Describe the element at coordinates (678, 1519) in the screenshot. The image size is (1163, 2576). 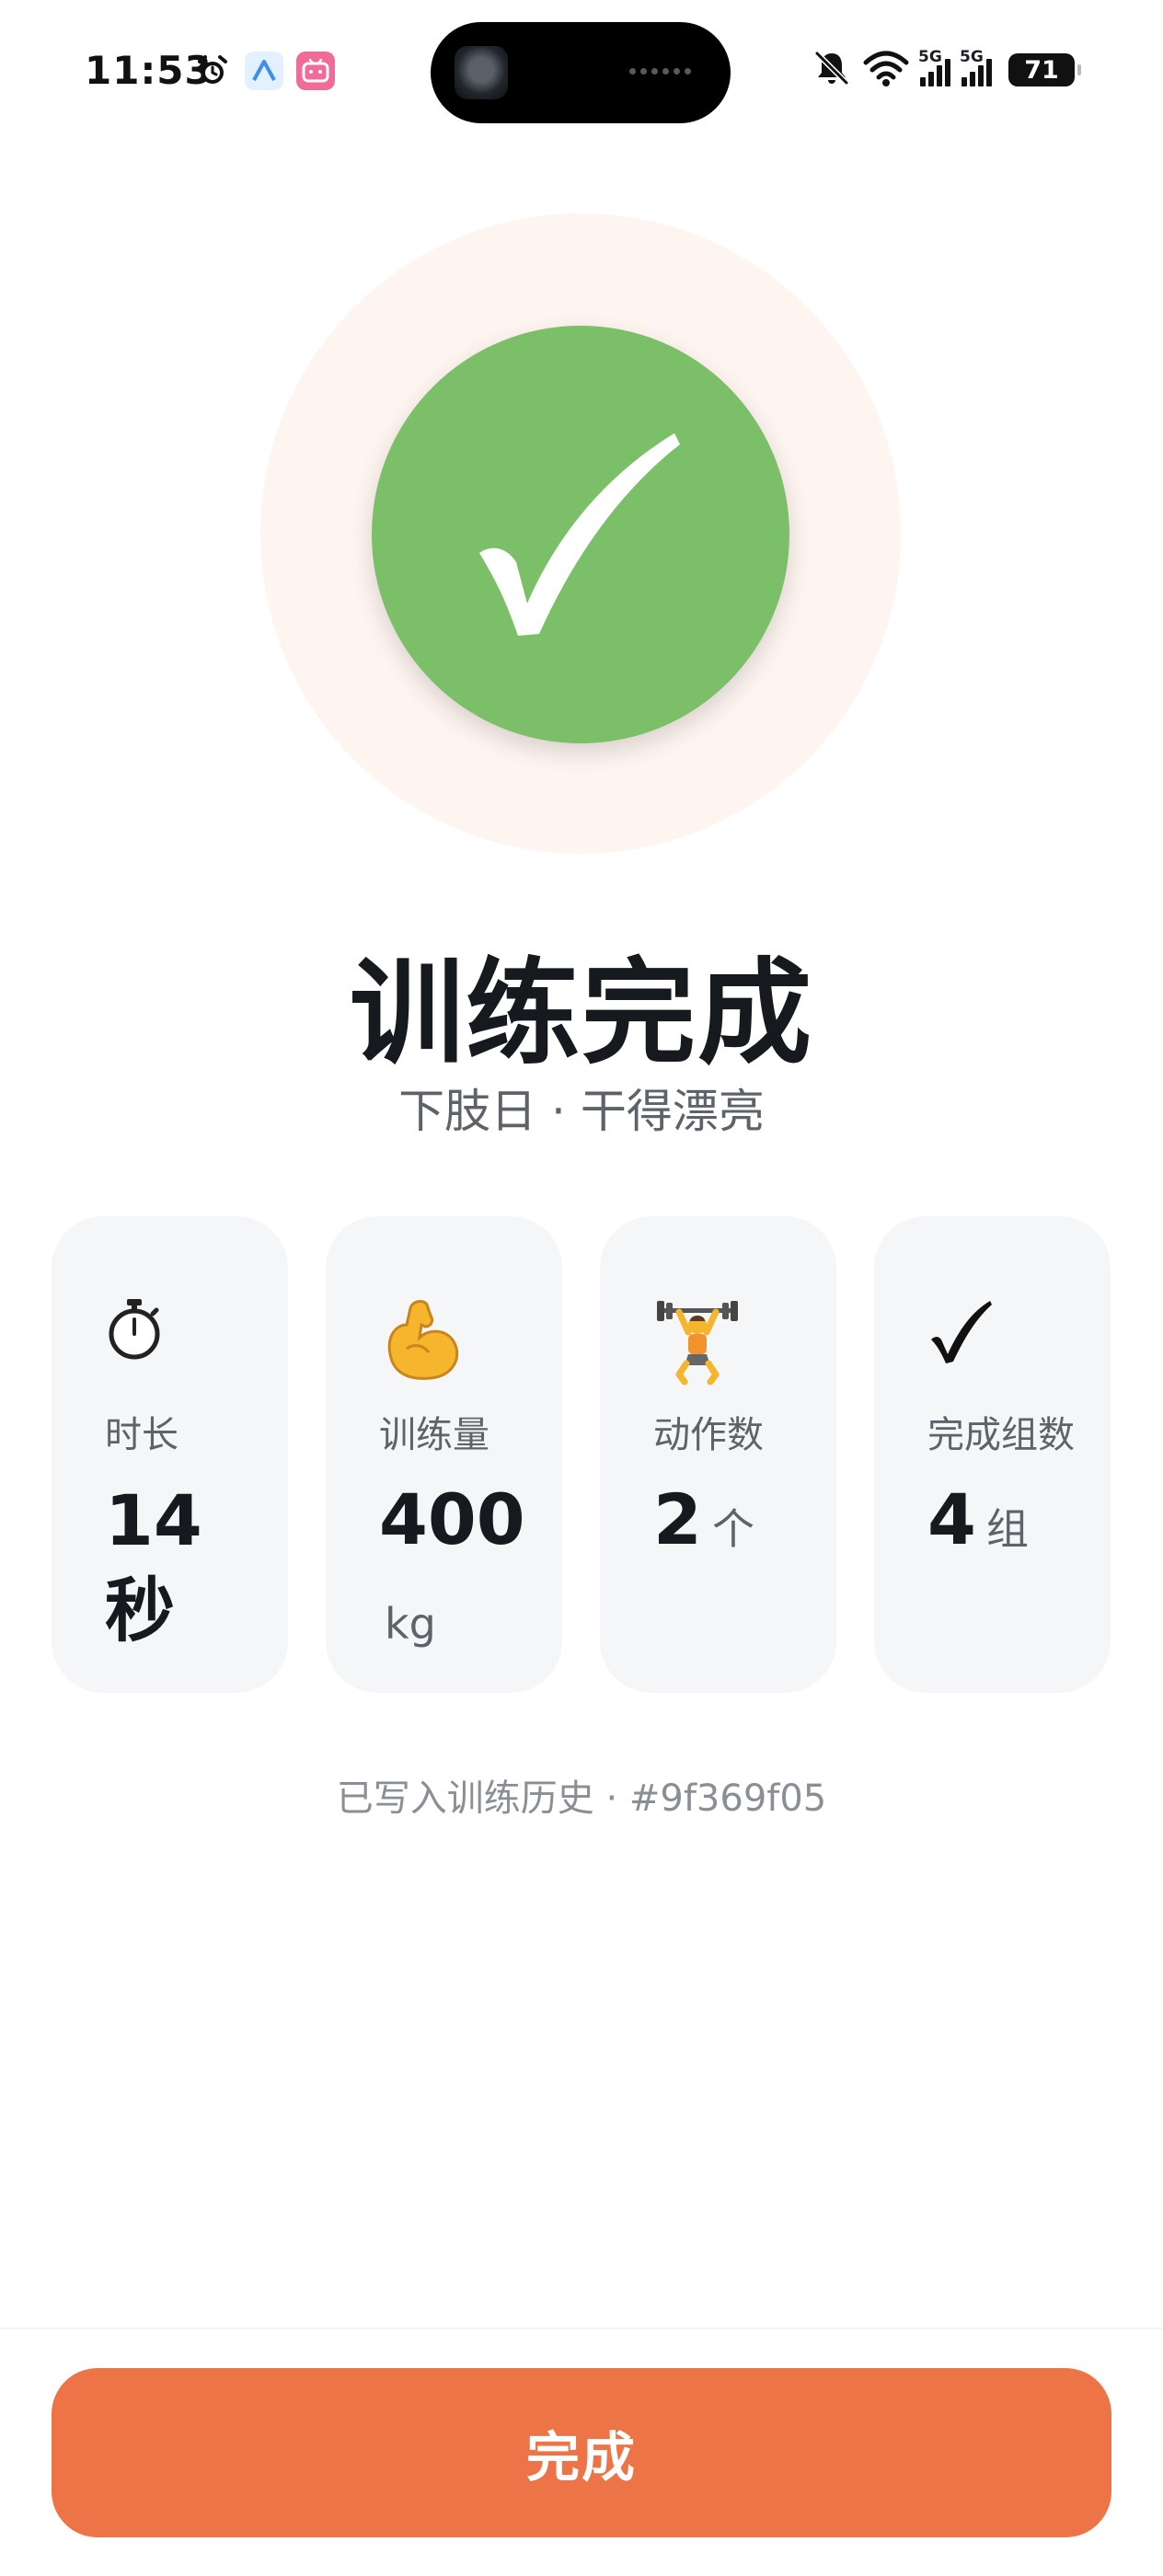
I see `stat-number: 2` at that location.